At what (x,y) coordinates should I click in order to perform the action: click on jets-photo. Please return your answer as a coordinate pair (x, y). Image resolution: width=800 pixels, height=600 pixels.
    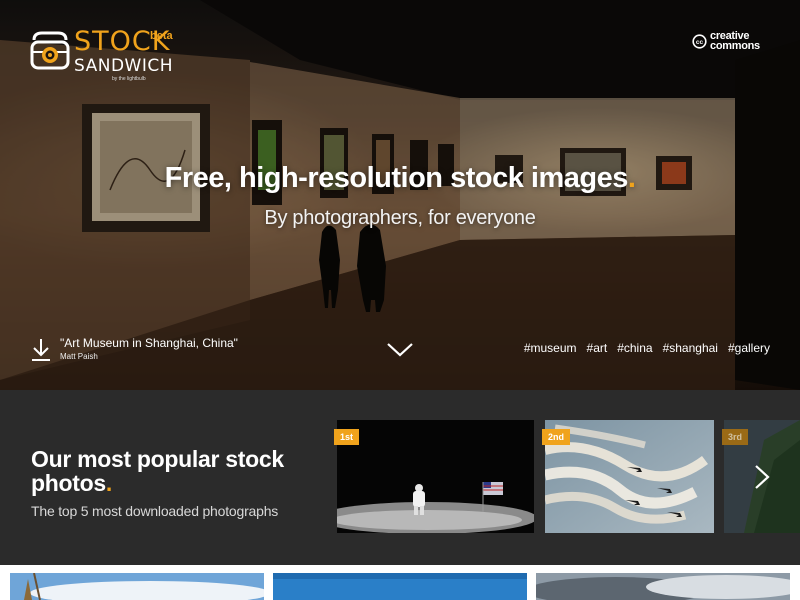
    Looking at the image, I should click on (629, 476).